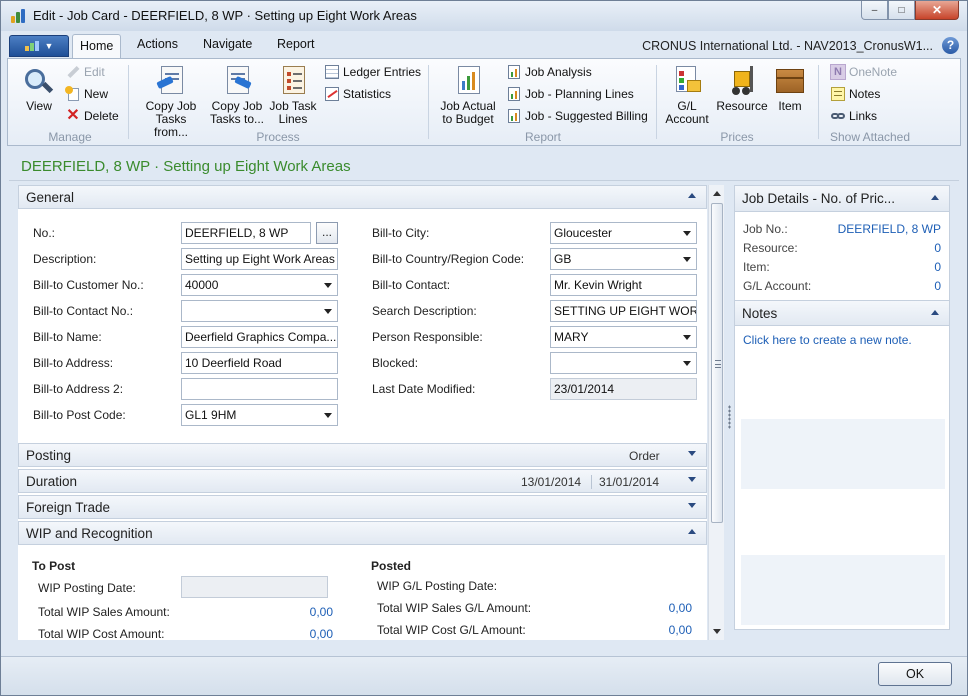  What do you see at coordinates (570, 94) in the screenshot?
I see `job-planning-lines-button: Job - Planning Lines` at bounding box center [570, 94].